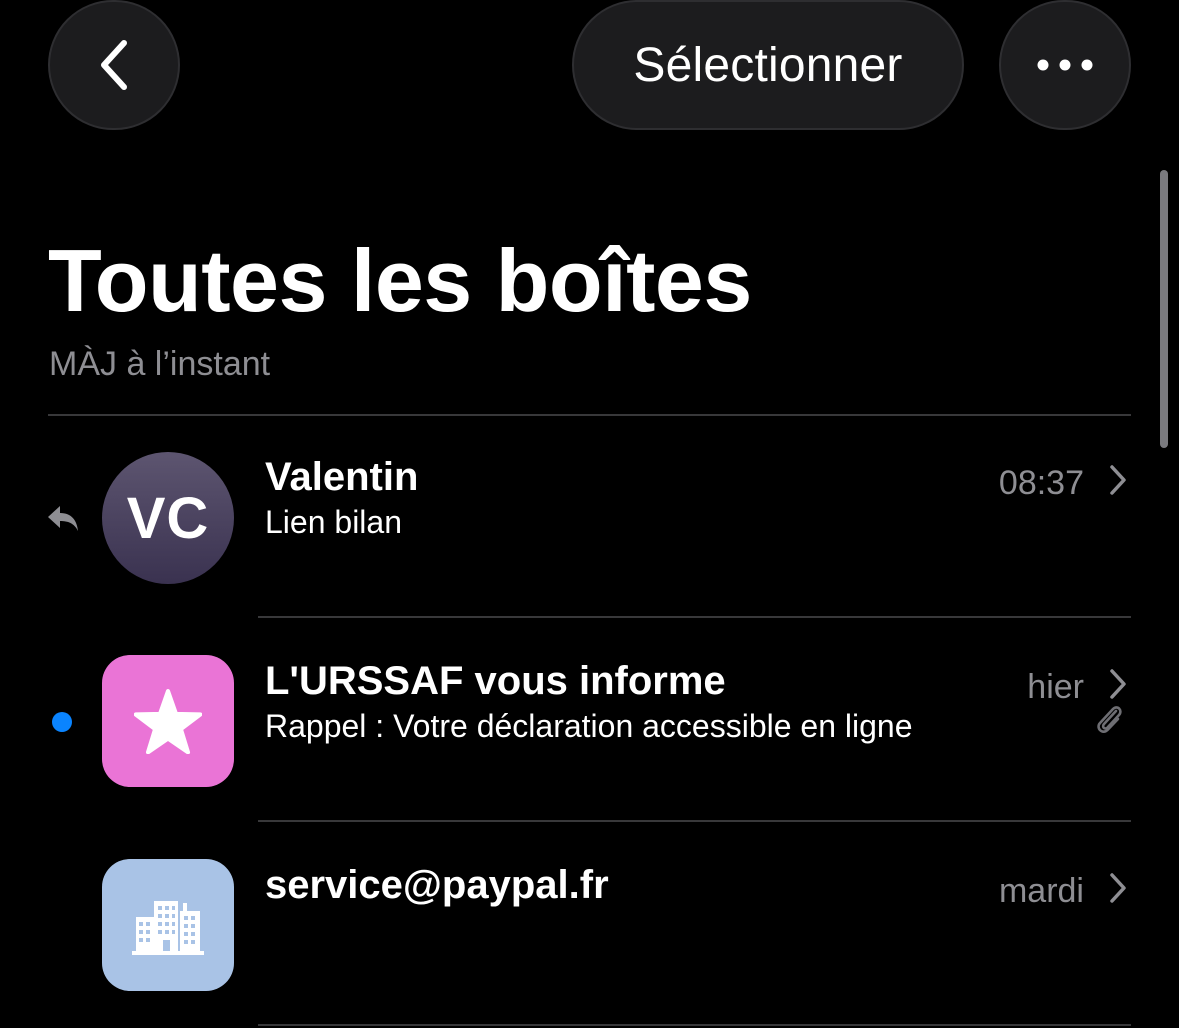 The image size is (1179, 1028). What do you see at coordinates (63, 518) in the screenshot?
I see `replied-icon` at bounding box center [63, 518].